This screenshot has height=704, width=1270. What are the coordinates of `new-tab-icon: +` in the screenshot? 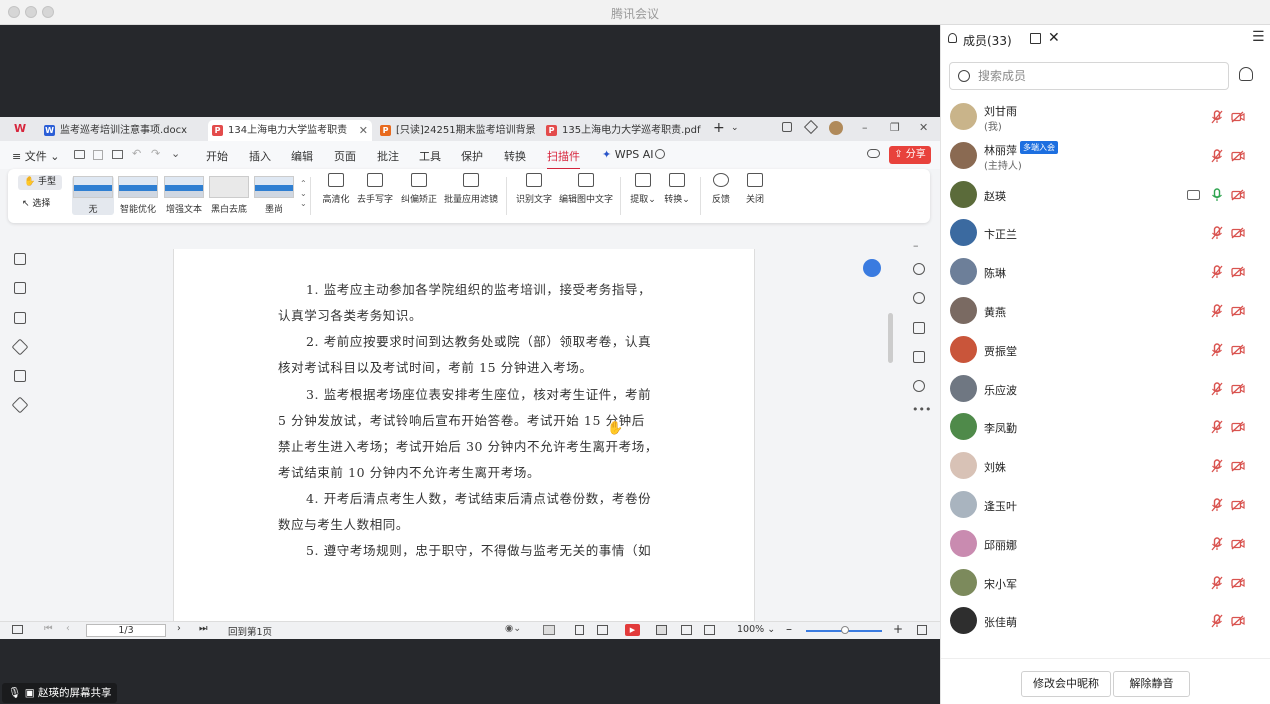 It's located at (719, 128).